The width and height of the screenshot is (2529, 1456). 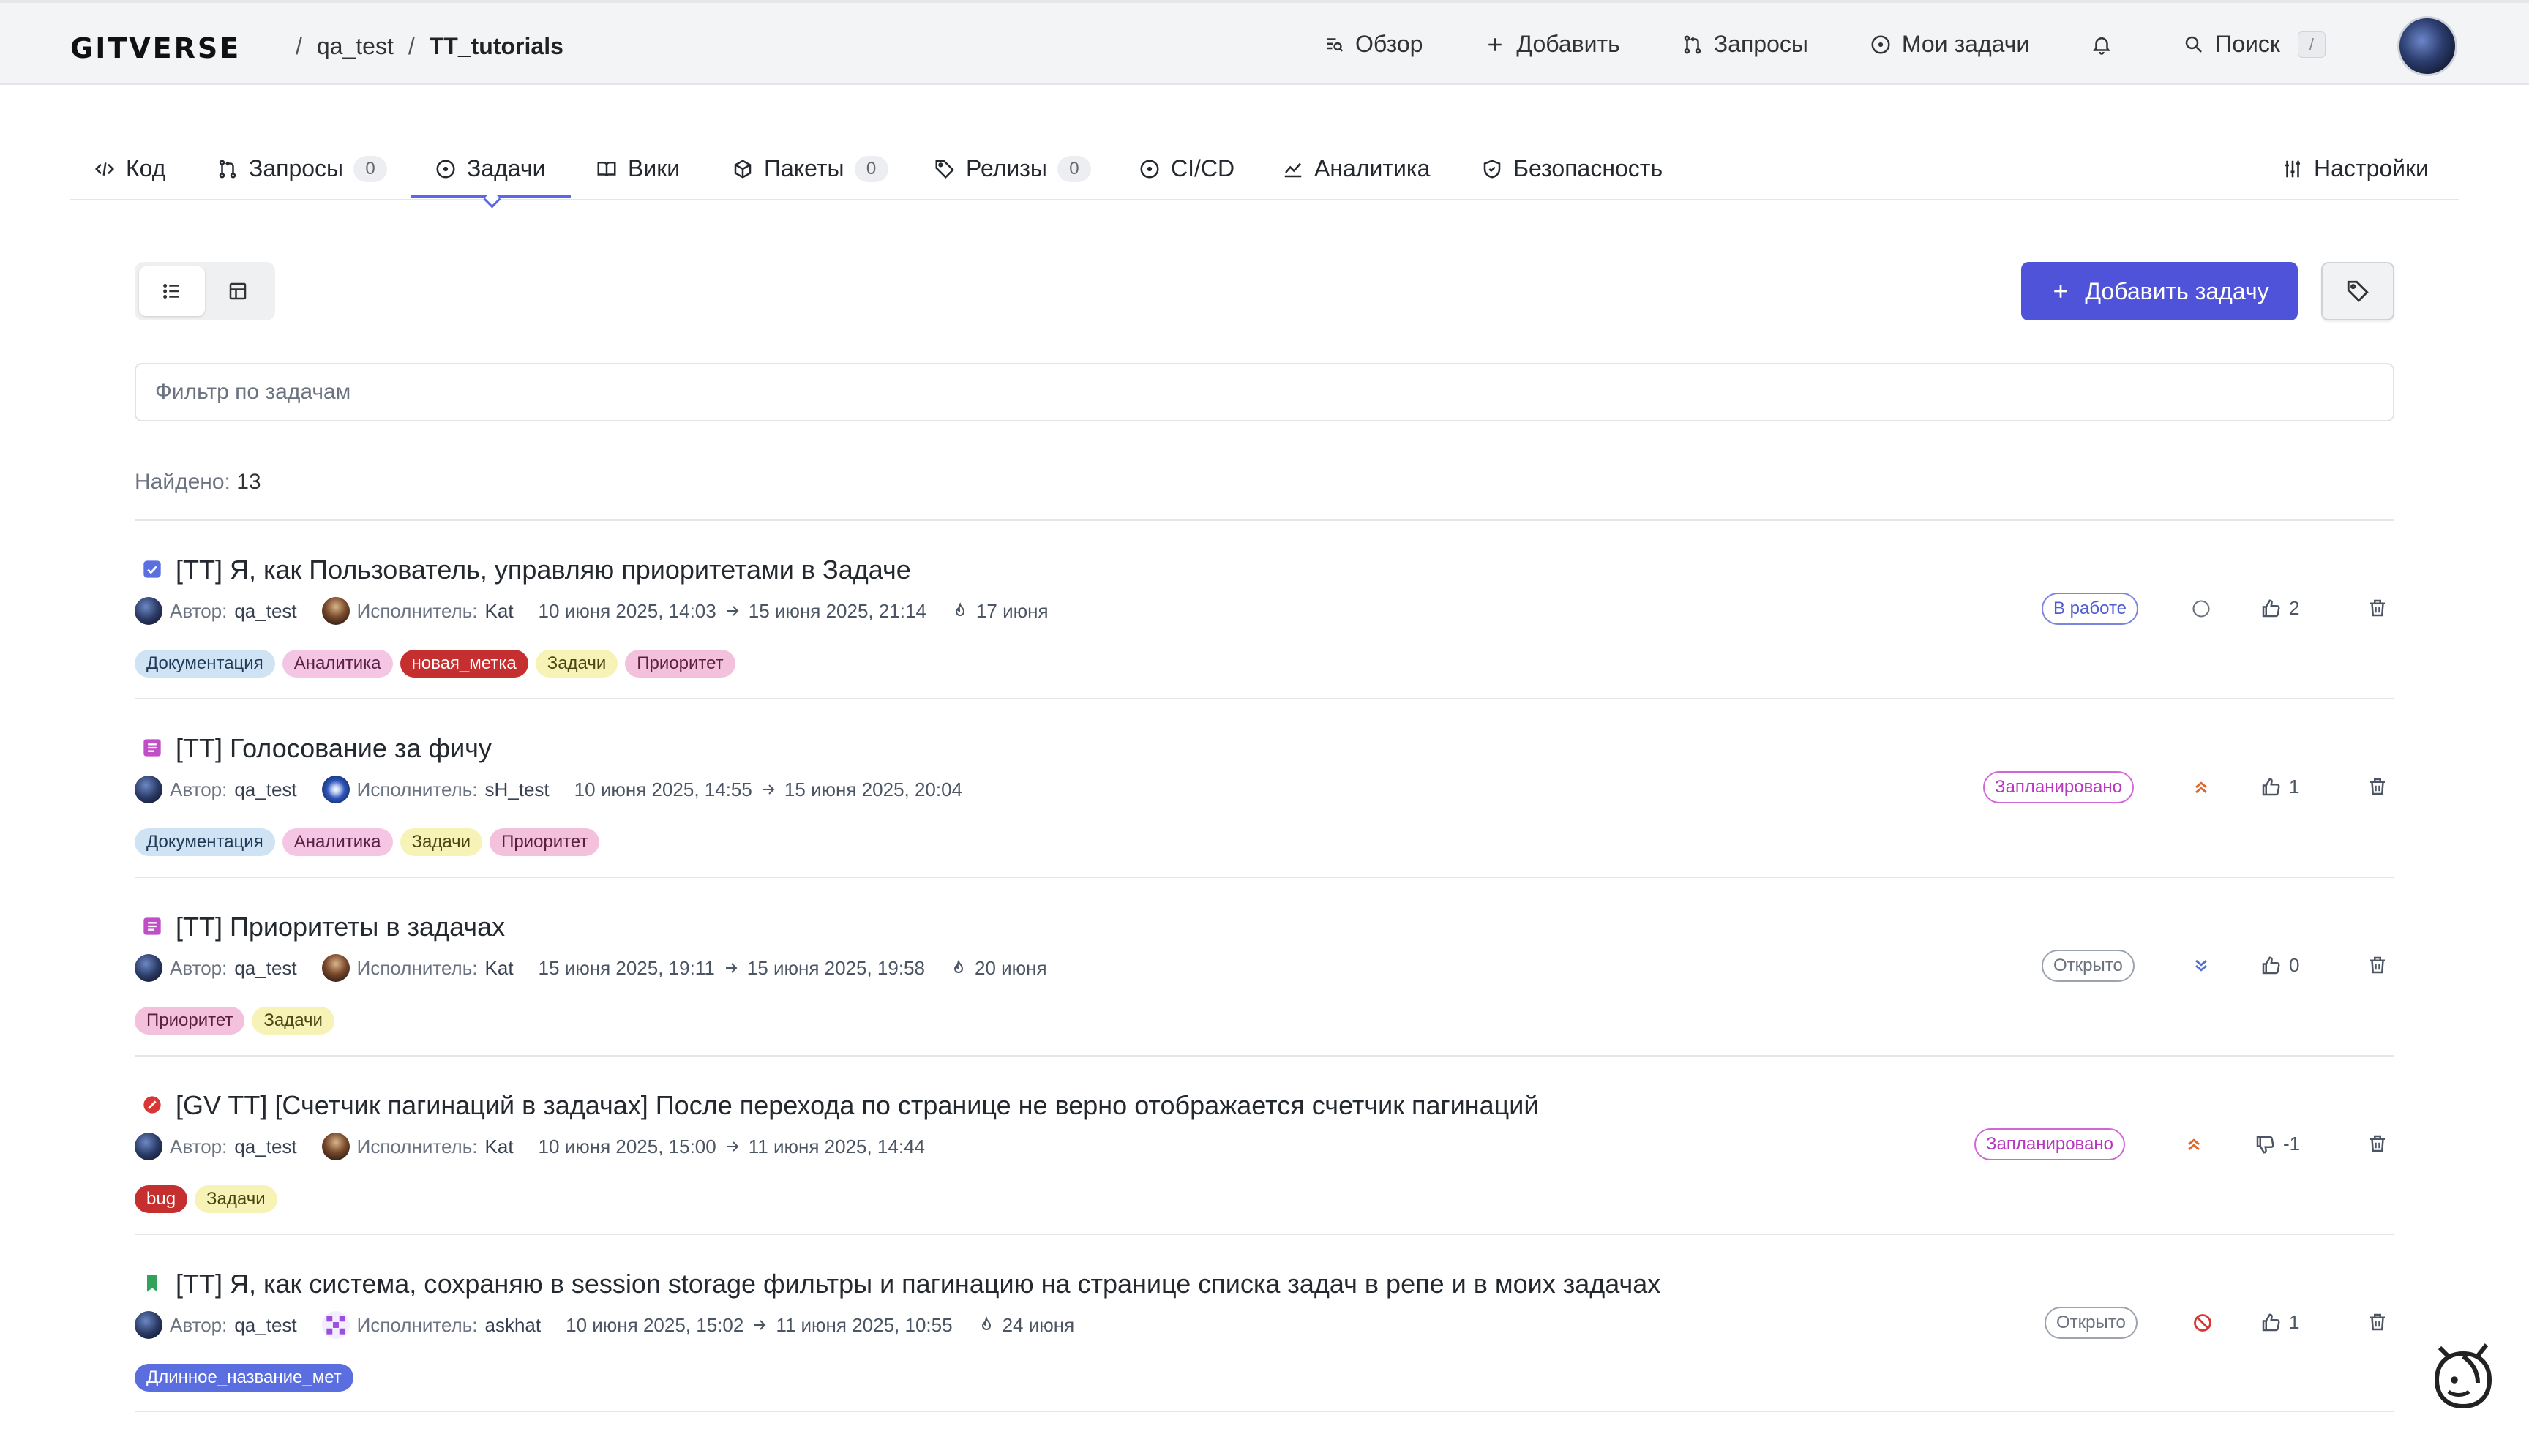 What do you see at coordinates (155, 48) in the screenshot?
I see `gitverse-logo: GITVERSE` at bounding box center [155, 48].